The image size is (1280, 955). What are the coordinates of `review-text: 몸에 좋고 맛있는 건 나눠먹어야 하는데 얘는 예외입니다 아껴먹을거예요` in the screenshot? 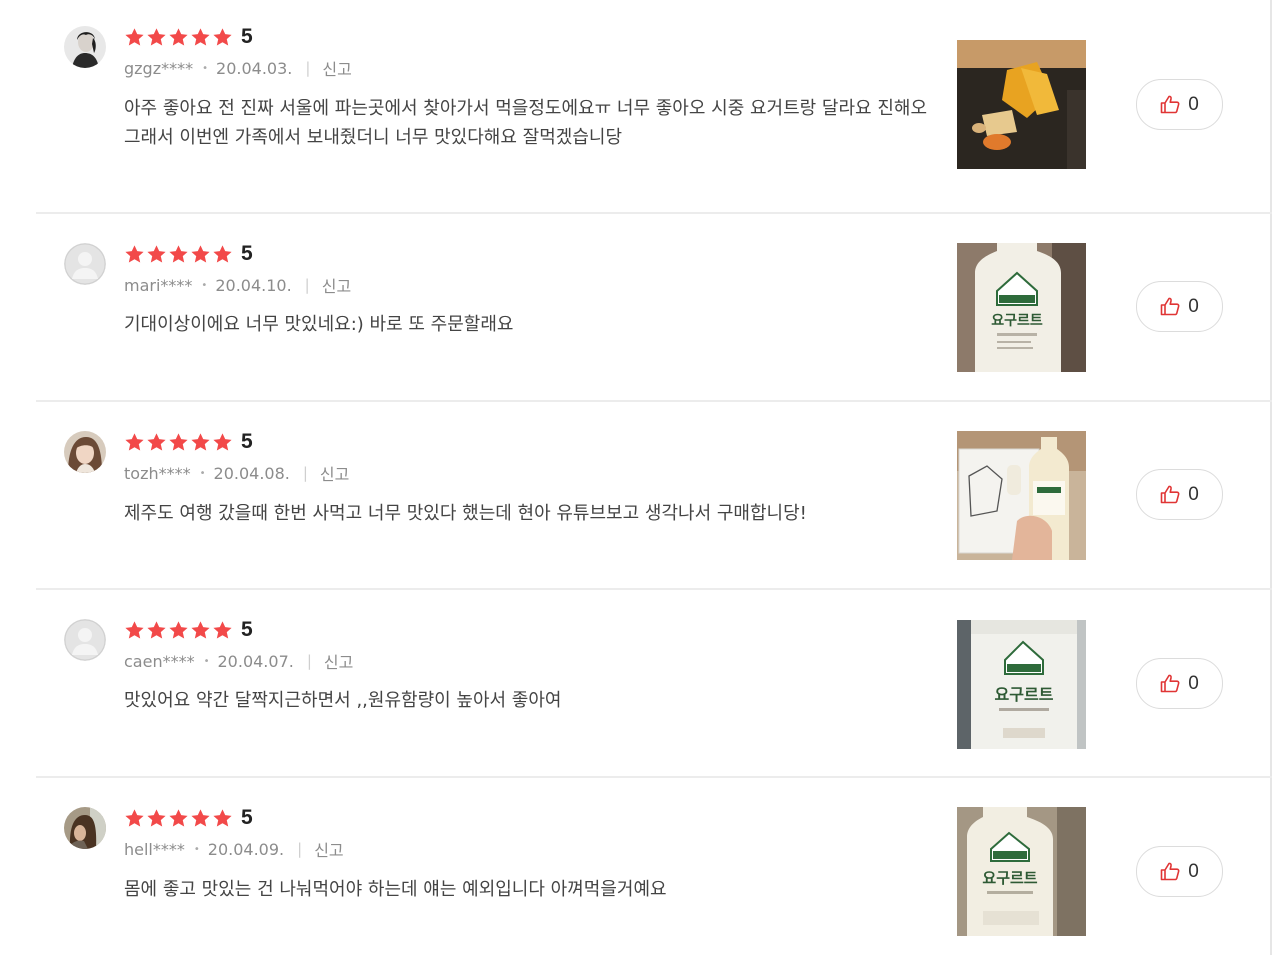 It's located at (534, 889).